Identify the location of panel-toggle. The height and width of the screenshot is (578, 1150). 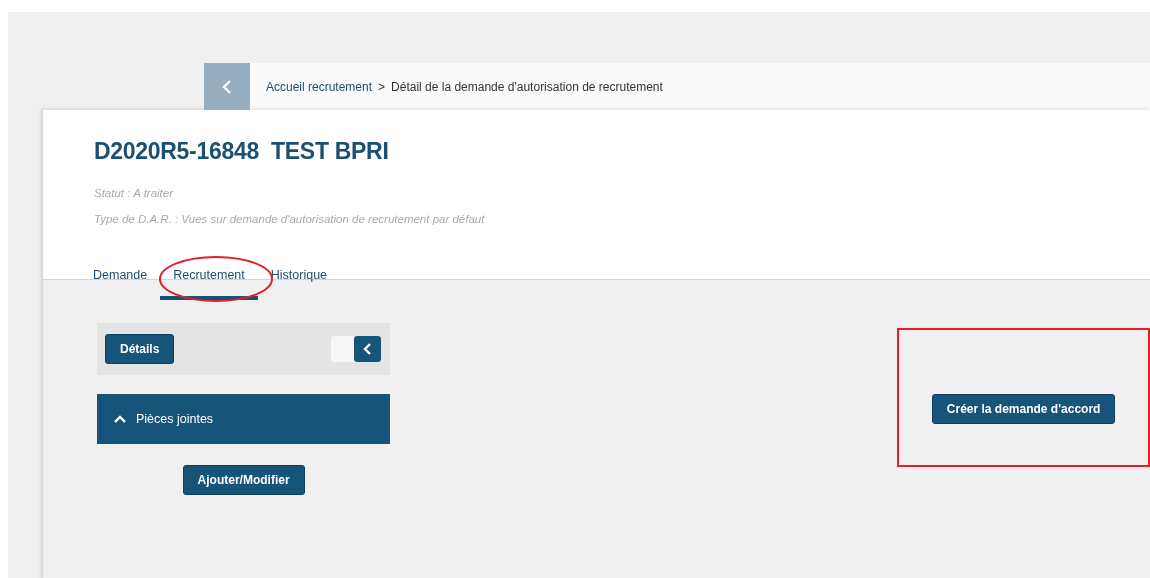
(356, 349).